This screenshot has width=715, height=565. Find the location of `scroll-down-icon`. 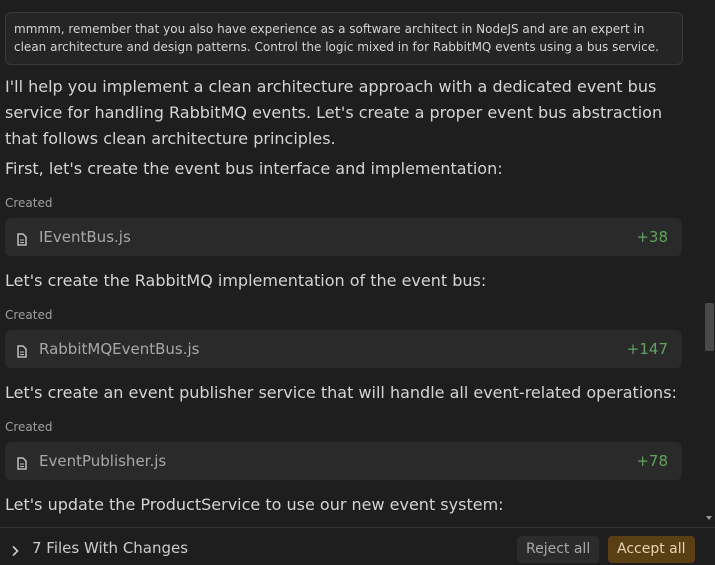

scroll-down-icon is located at coordinates (709, 518).